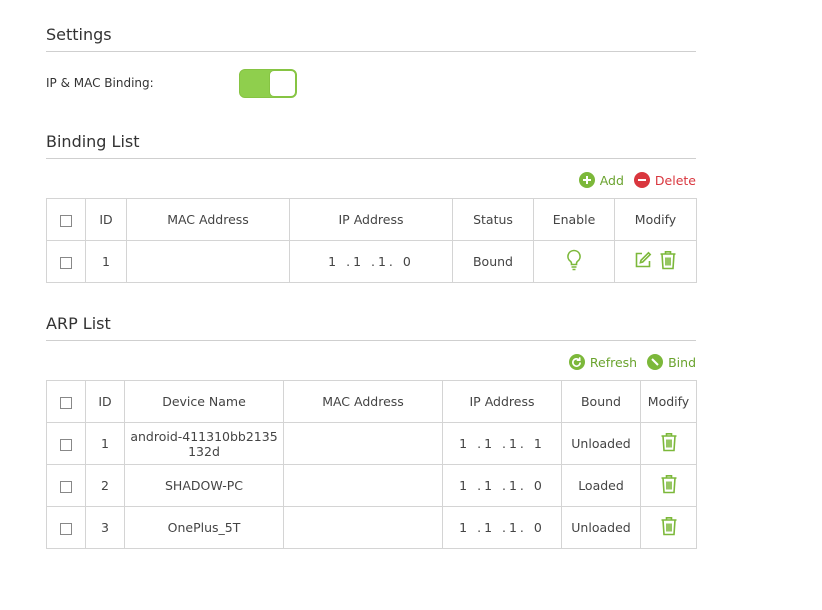  What do you see at coordinates (611, 180) in the screenshot?
I see `add-button-label: Add` at bounding box center [611, 180].